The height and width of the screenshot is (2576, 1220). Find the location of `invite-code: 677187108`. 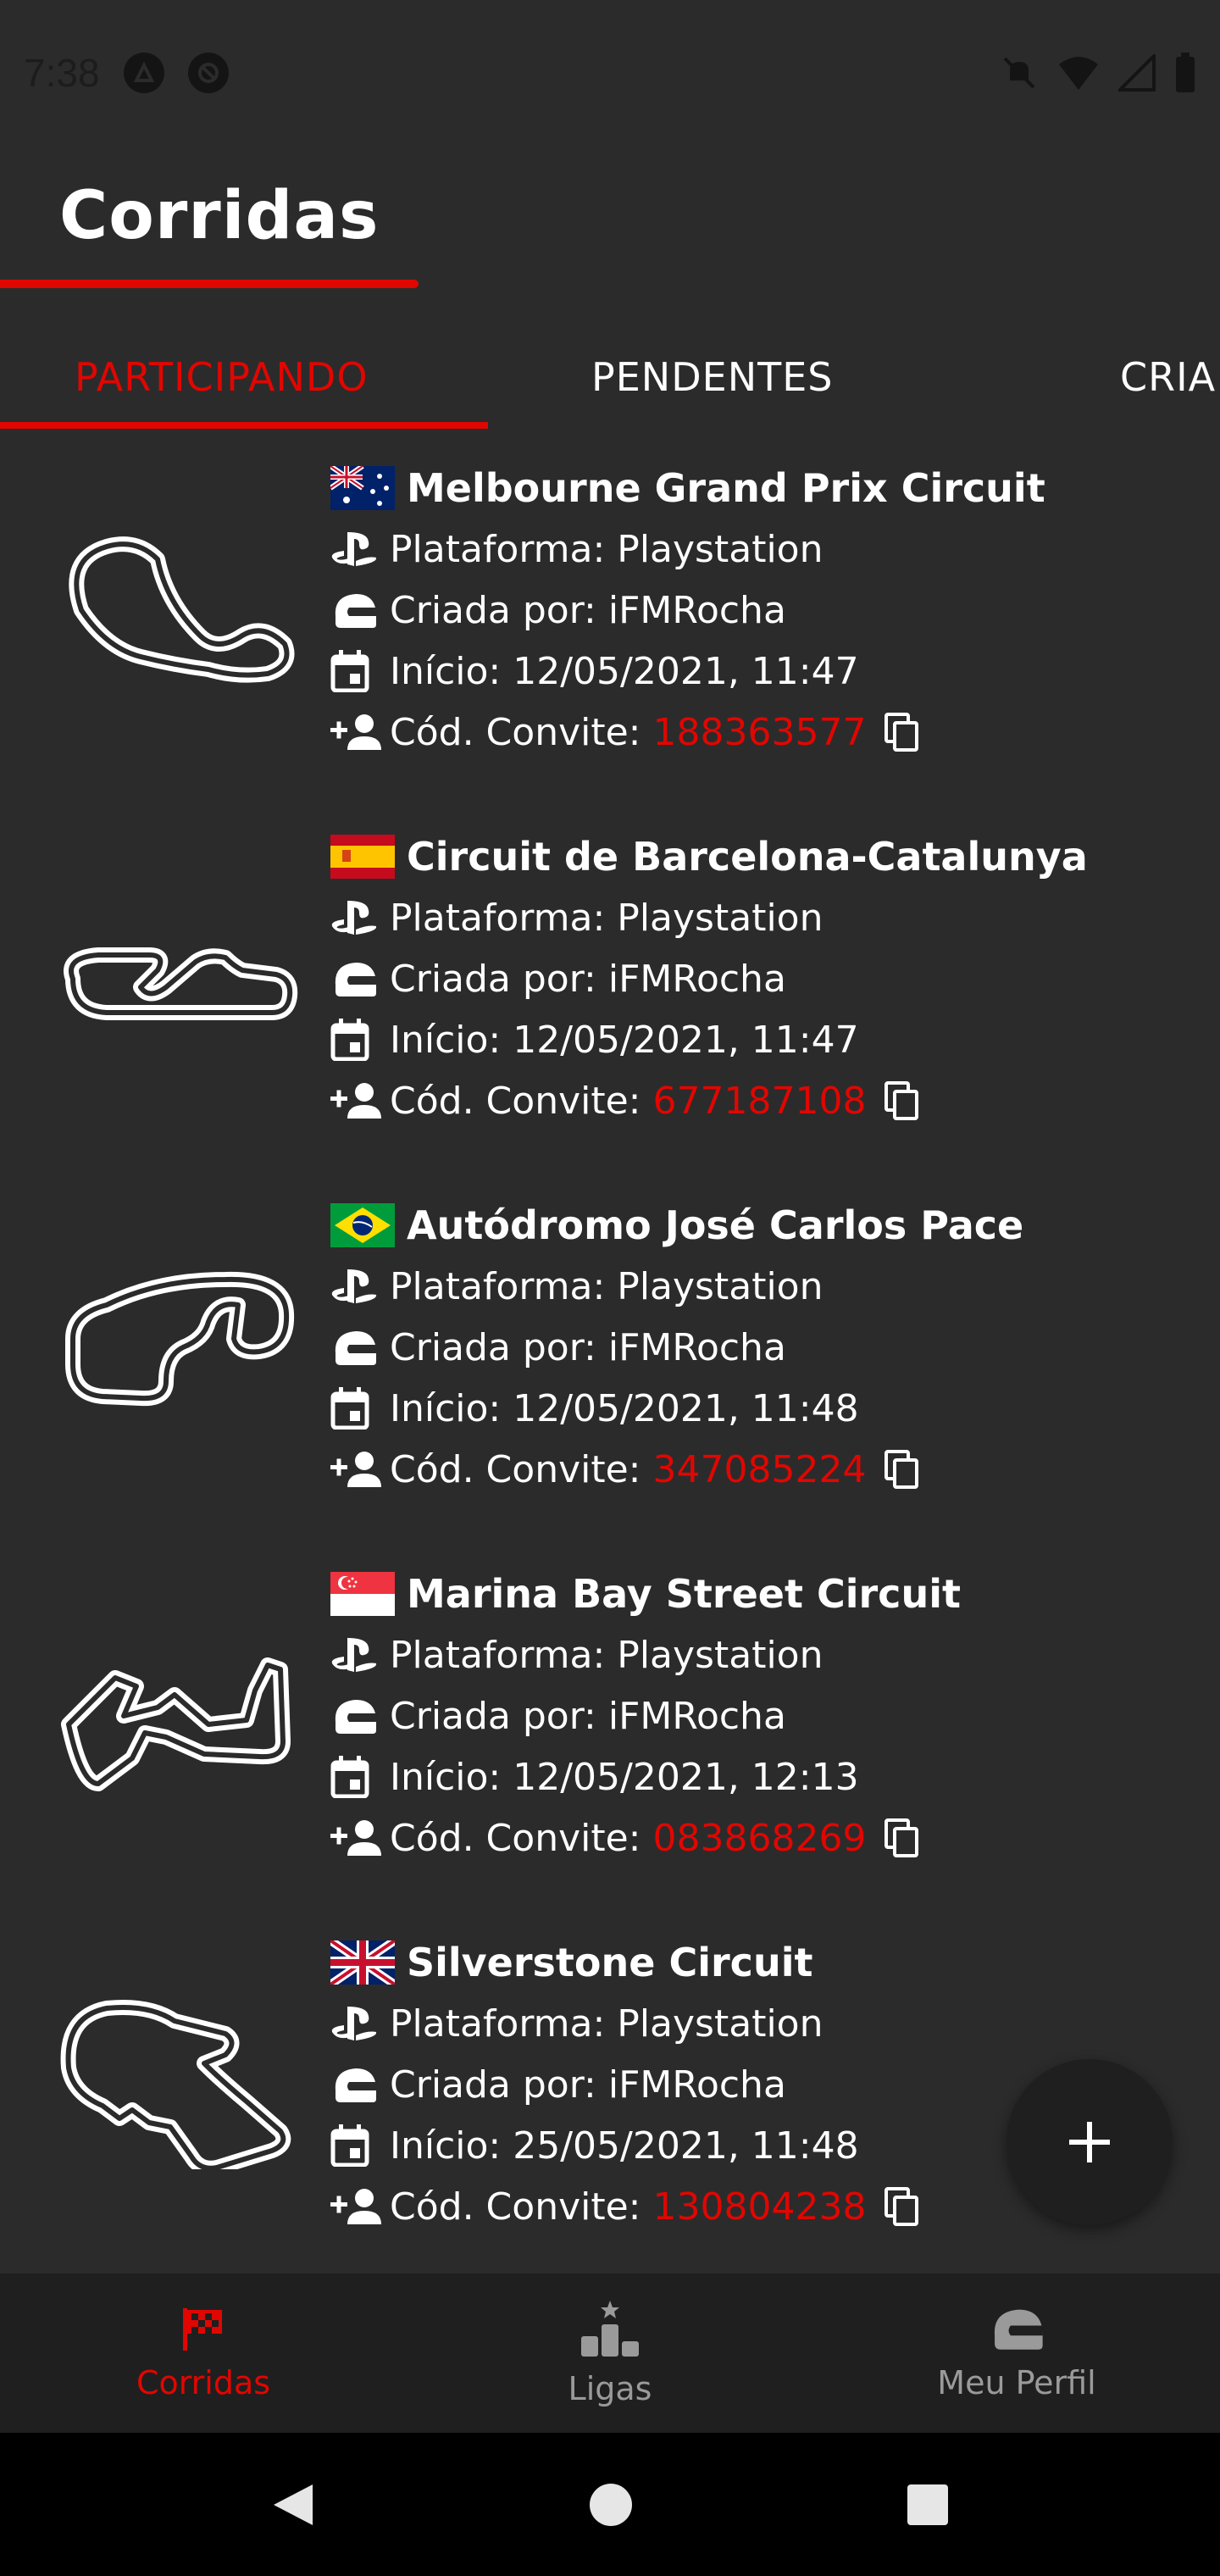

invite-code: 677187108 is located at coordinates (759, 1101).